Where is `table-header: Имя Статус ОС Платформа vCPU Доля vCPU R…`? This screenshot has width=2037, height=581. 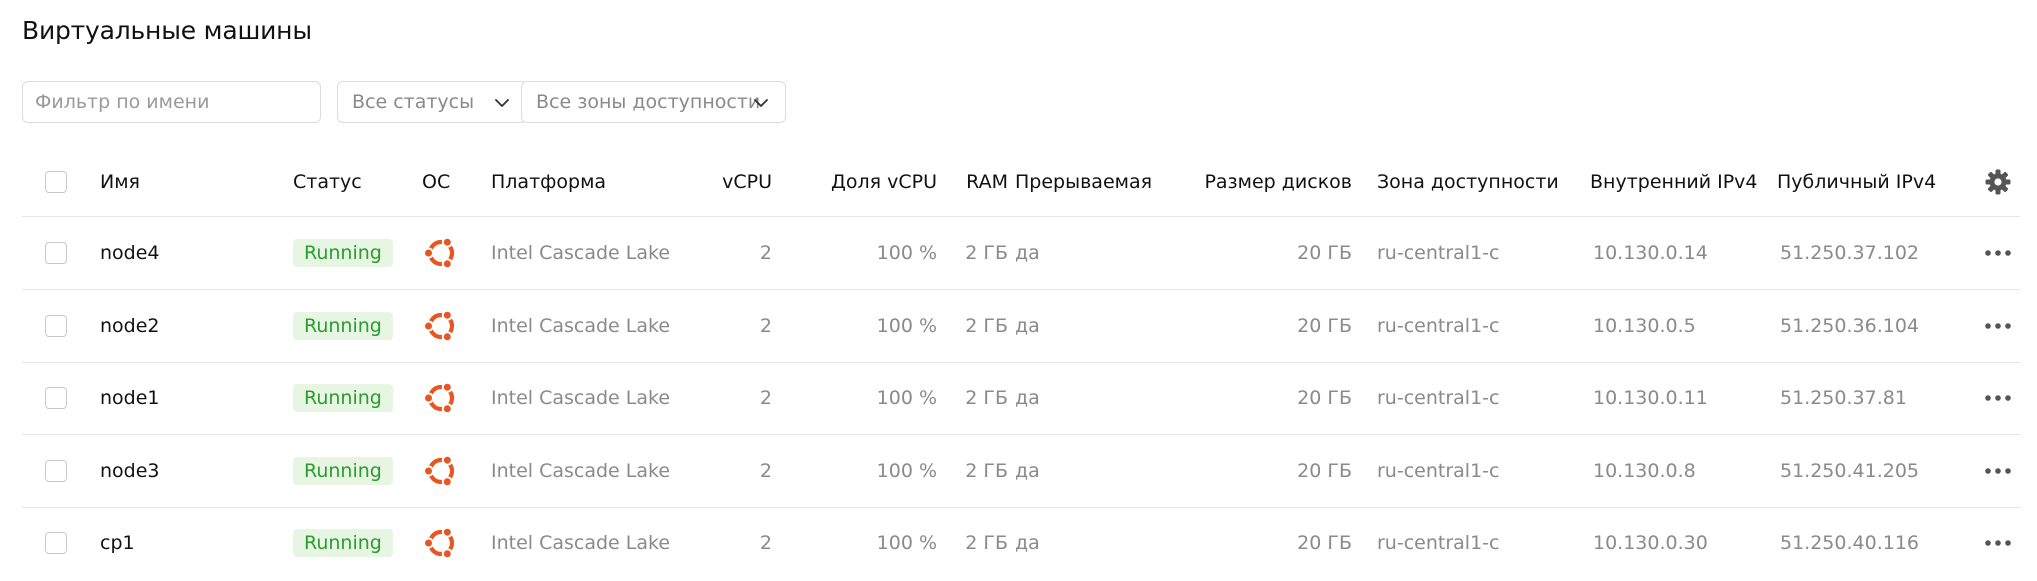
table-header: Имя Статус ОС Платформа vCPU Доля vCPU R… is located at coordinates (1021, 182).